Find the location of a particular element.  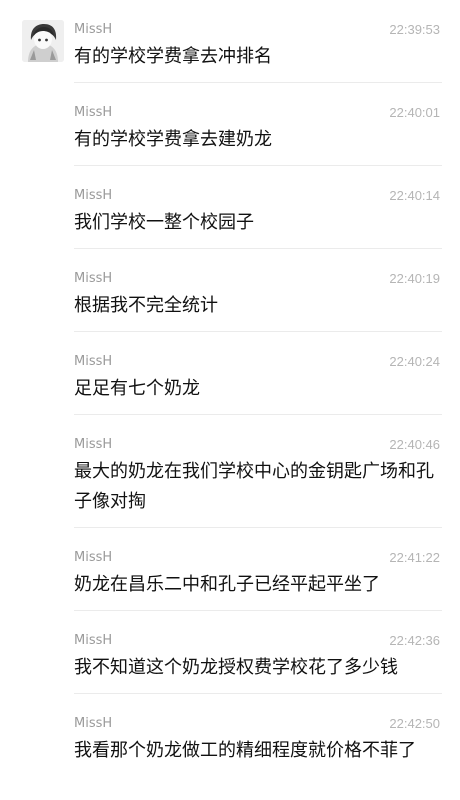

timestamp: 22:42:50 is located at coordinates (414, 723).